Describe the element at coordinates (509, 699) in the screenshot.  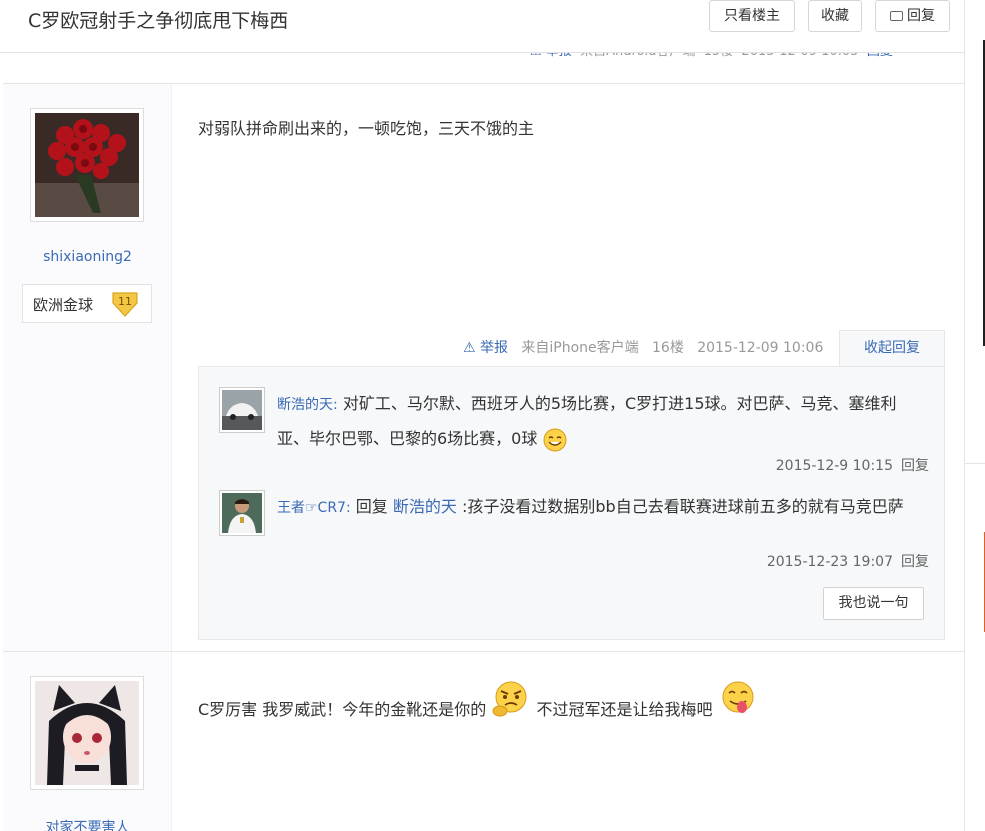
I see `angry-emoji-icon` at that location.